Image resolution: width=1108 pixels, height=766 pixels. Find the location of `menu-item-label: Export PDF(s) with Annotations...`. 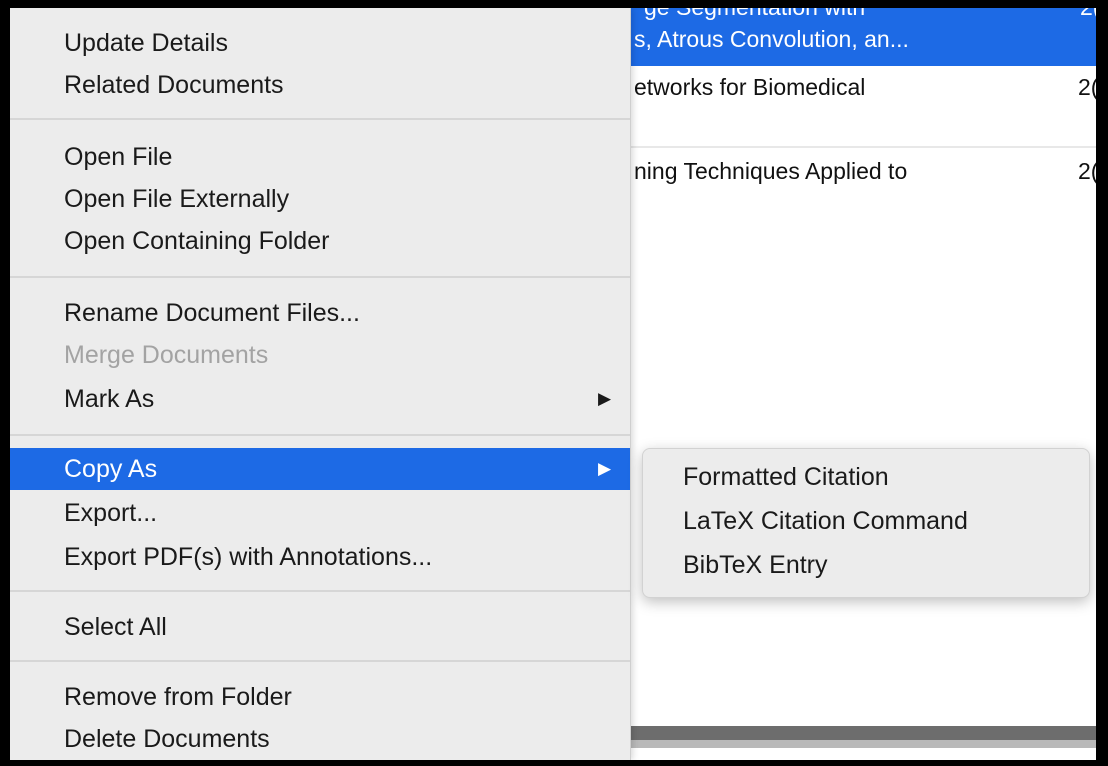

menu-item-label: Export PDF(s) with Annotations... is located at coordinates (248, 557).